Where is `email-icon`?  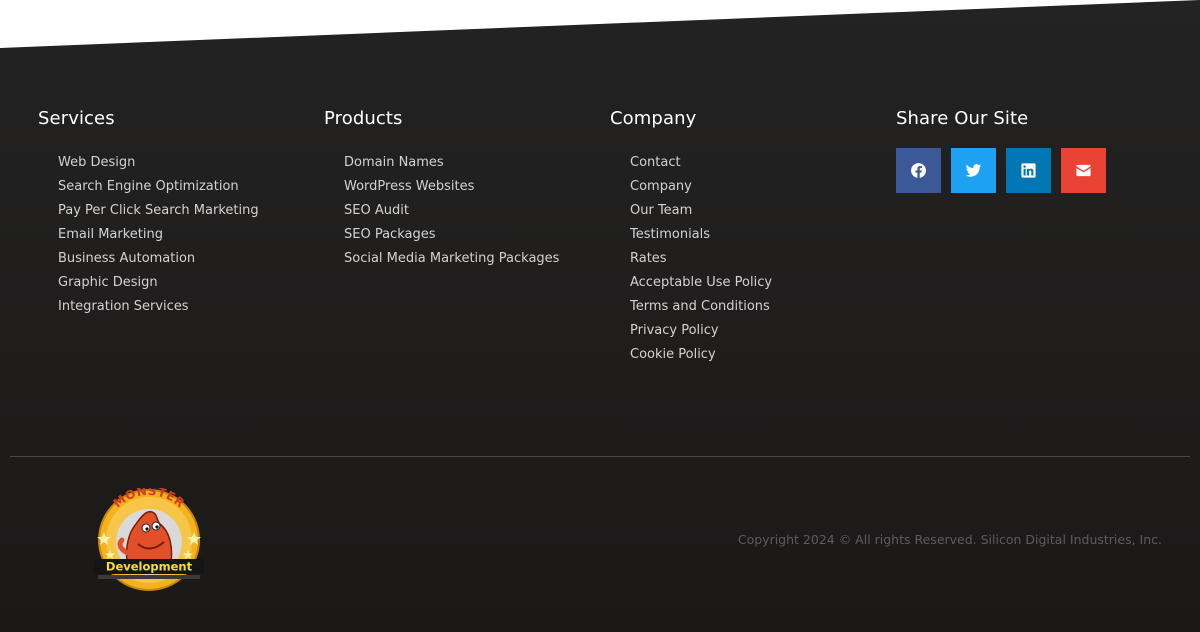
email-icon is located at coordinates (1083, 170).